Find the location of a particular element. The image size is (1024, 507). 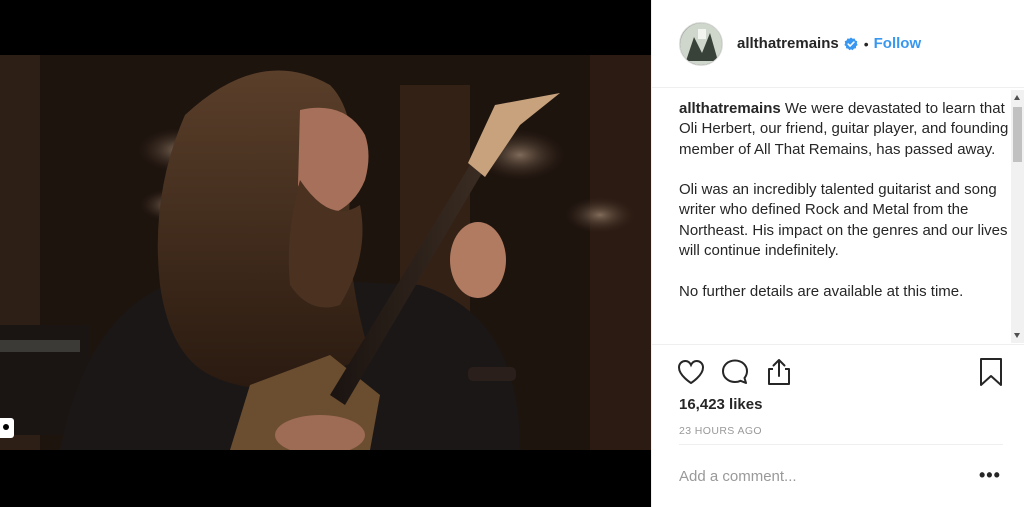

post-timestamp: 23 HOURS AGO is located at coordinates (720, 431).